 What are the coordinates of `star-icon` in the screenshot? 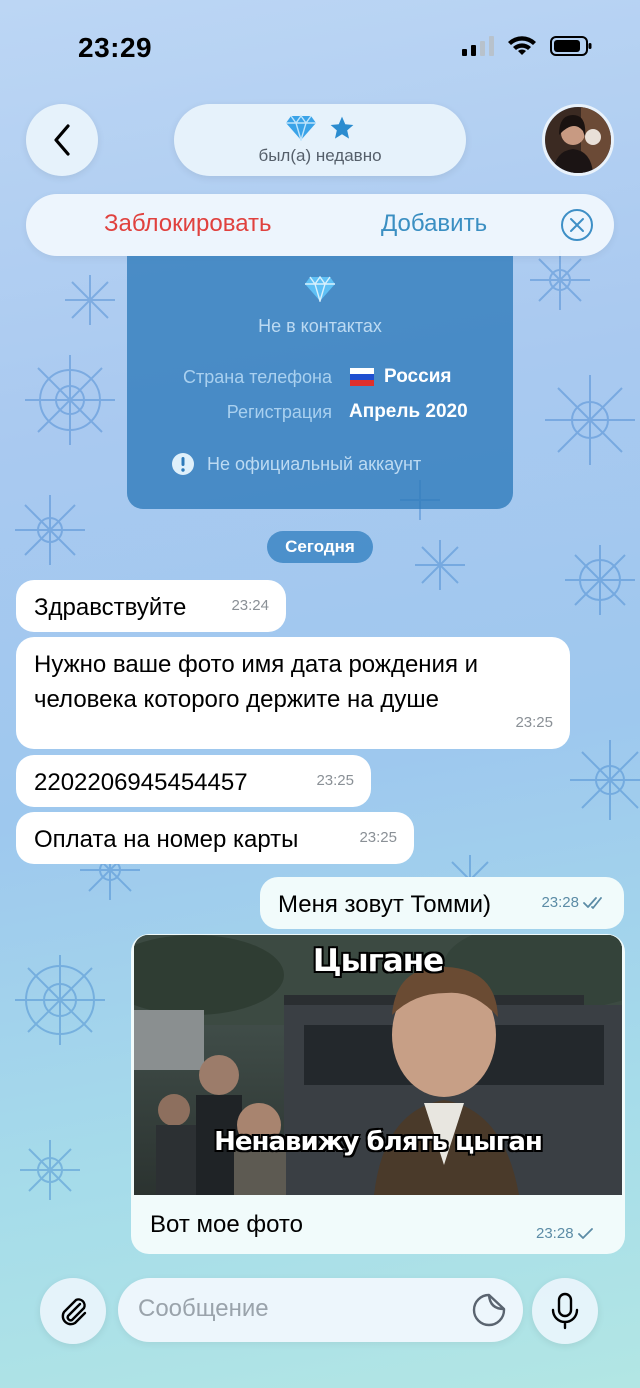 It's located at (342, 127).